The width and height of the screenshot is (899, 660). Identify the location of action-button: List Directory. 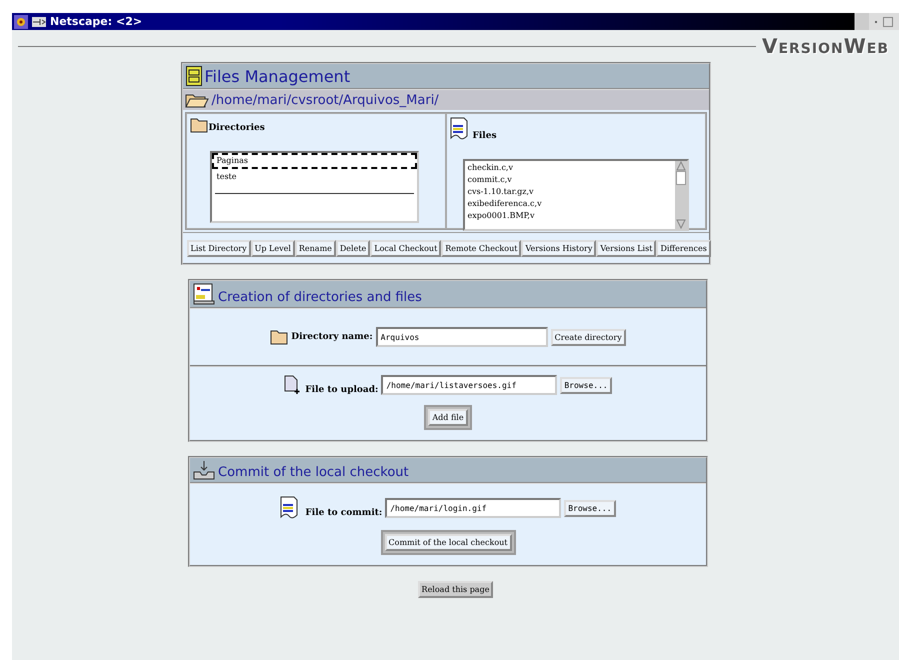
(218, 248).